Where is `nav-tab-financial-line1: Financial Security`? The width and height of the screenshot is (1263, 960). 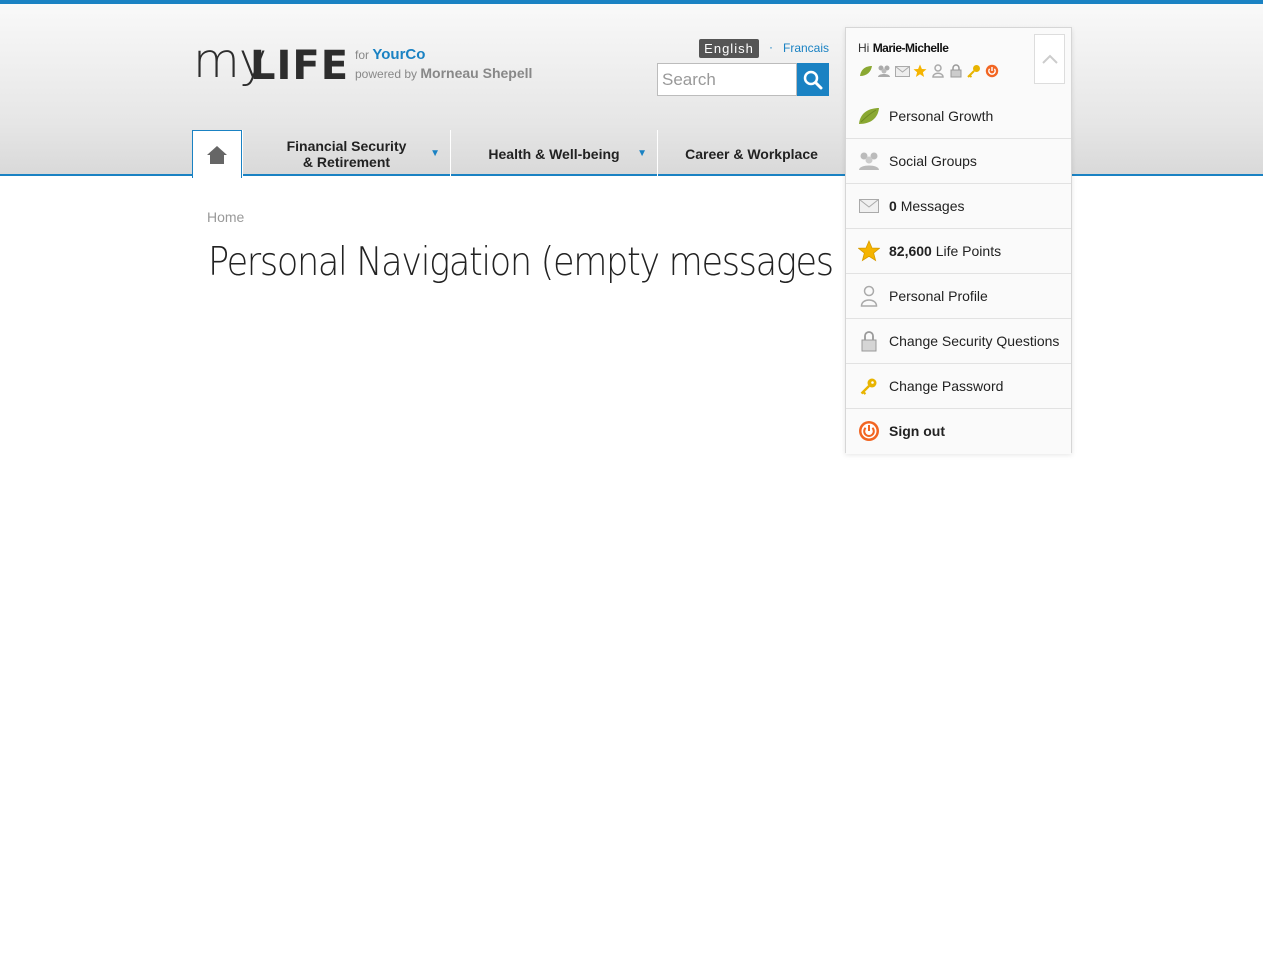
nav-tab-financial-line1: Financial Security is located at coordinates (346, 146).